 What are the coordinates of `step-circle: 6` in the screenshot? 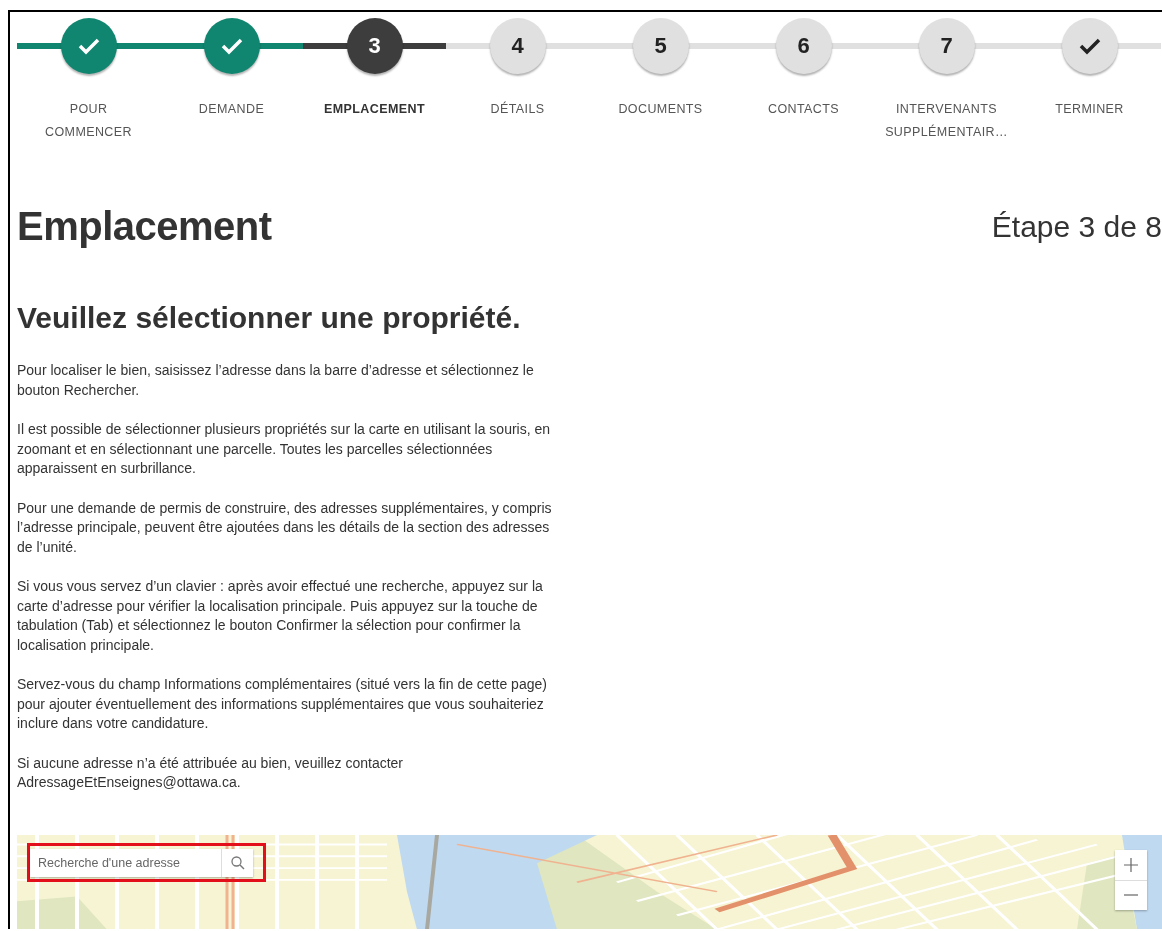 It's located at (803, 46).